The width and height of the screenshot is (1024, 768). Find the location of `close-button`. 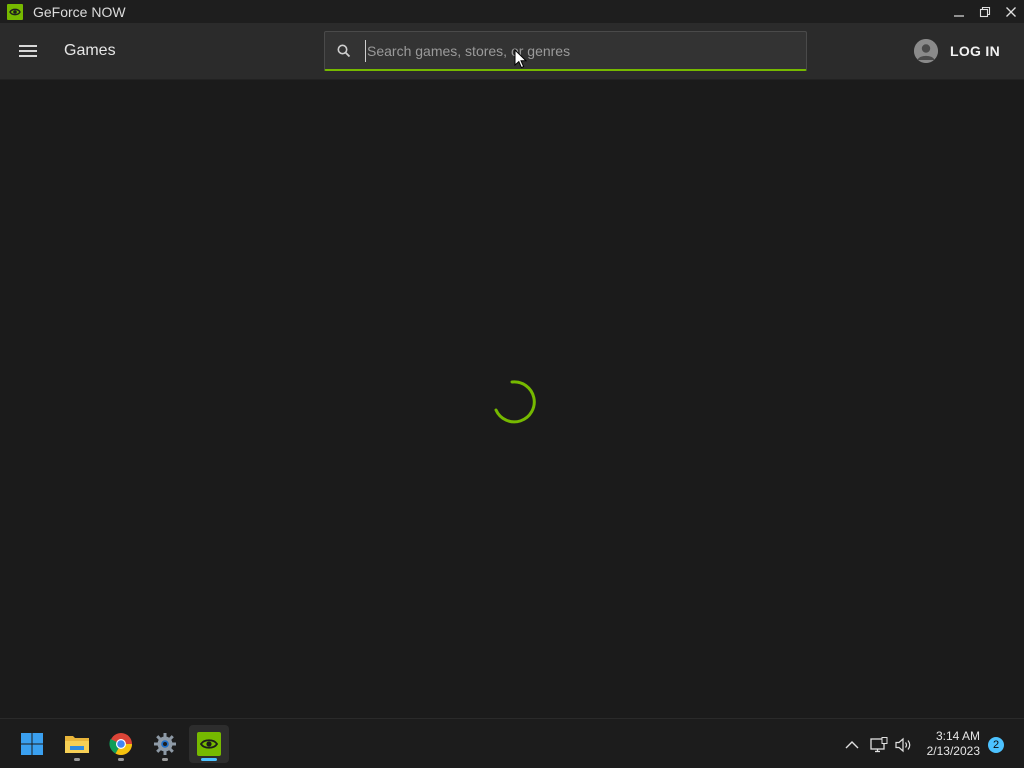

close-button is located at coordinates (1011, 11).